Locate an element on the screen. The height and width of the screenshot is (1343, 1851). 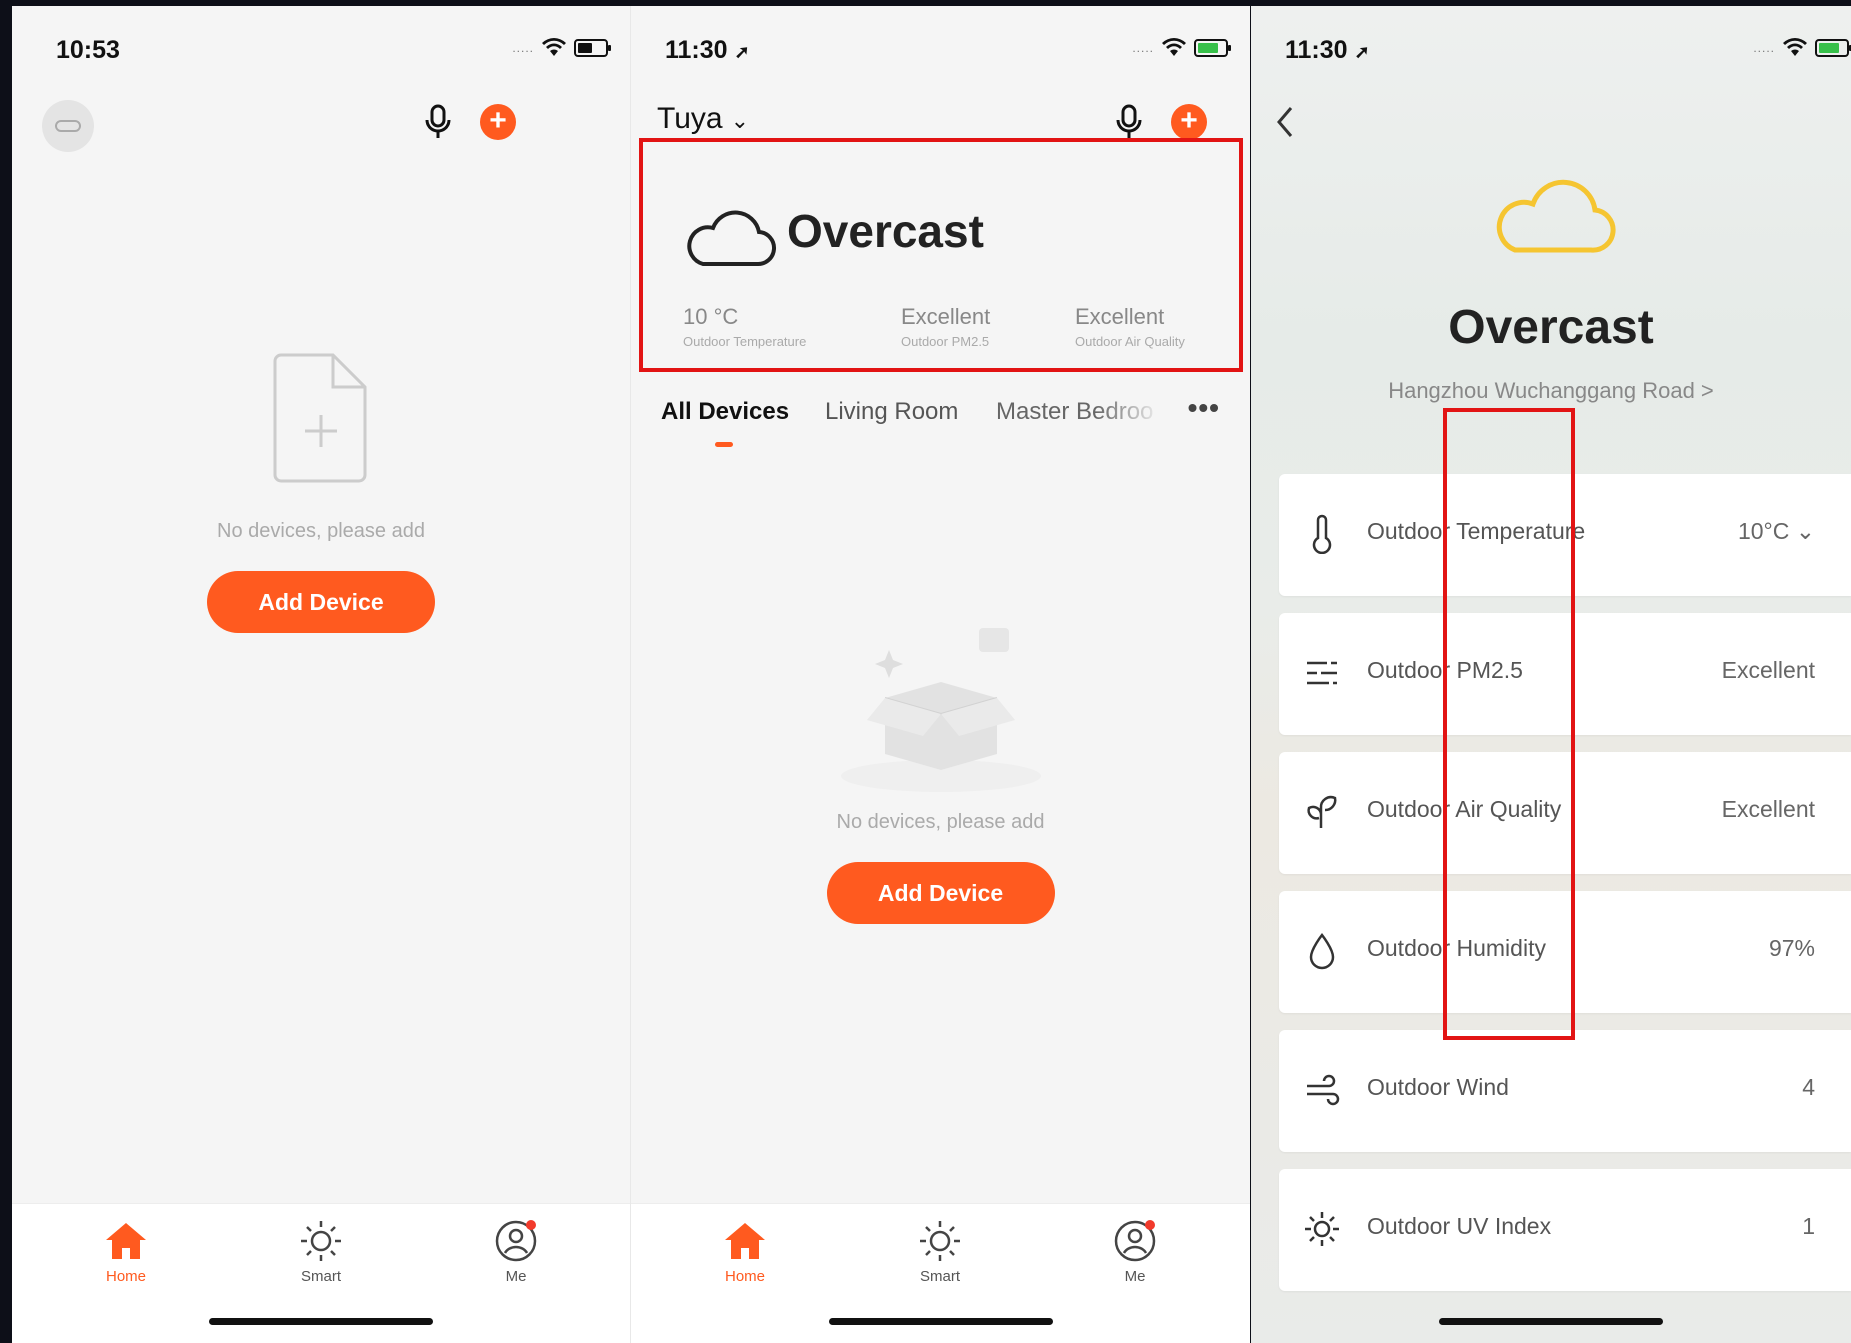
home-name-label: Tuya is located at coordinates (690, 118).